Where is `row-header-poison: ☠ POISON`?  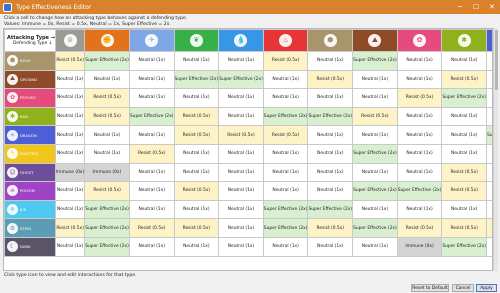
row-header-poison: ☠ POISON is located at coordinates (30, 191).